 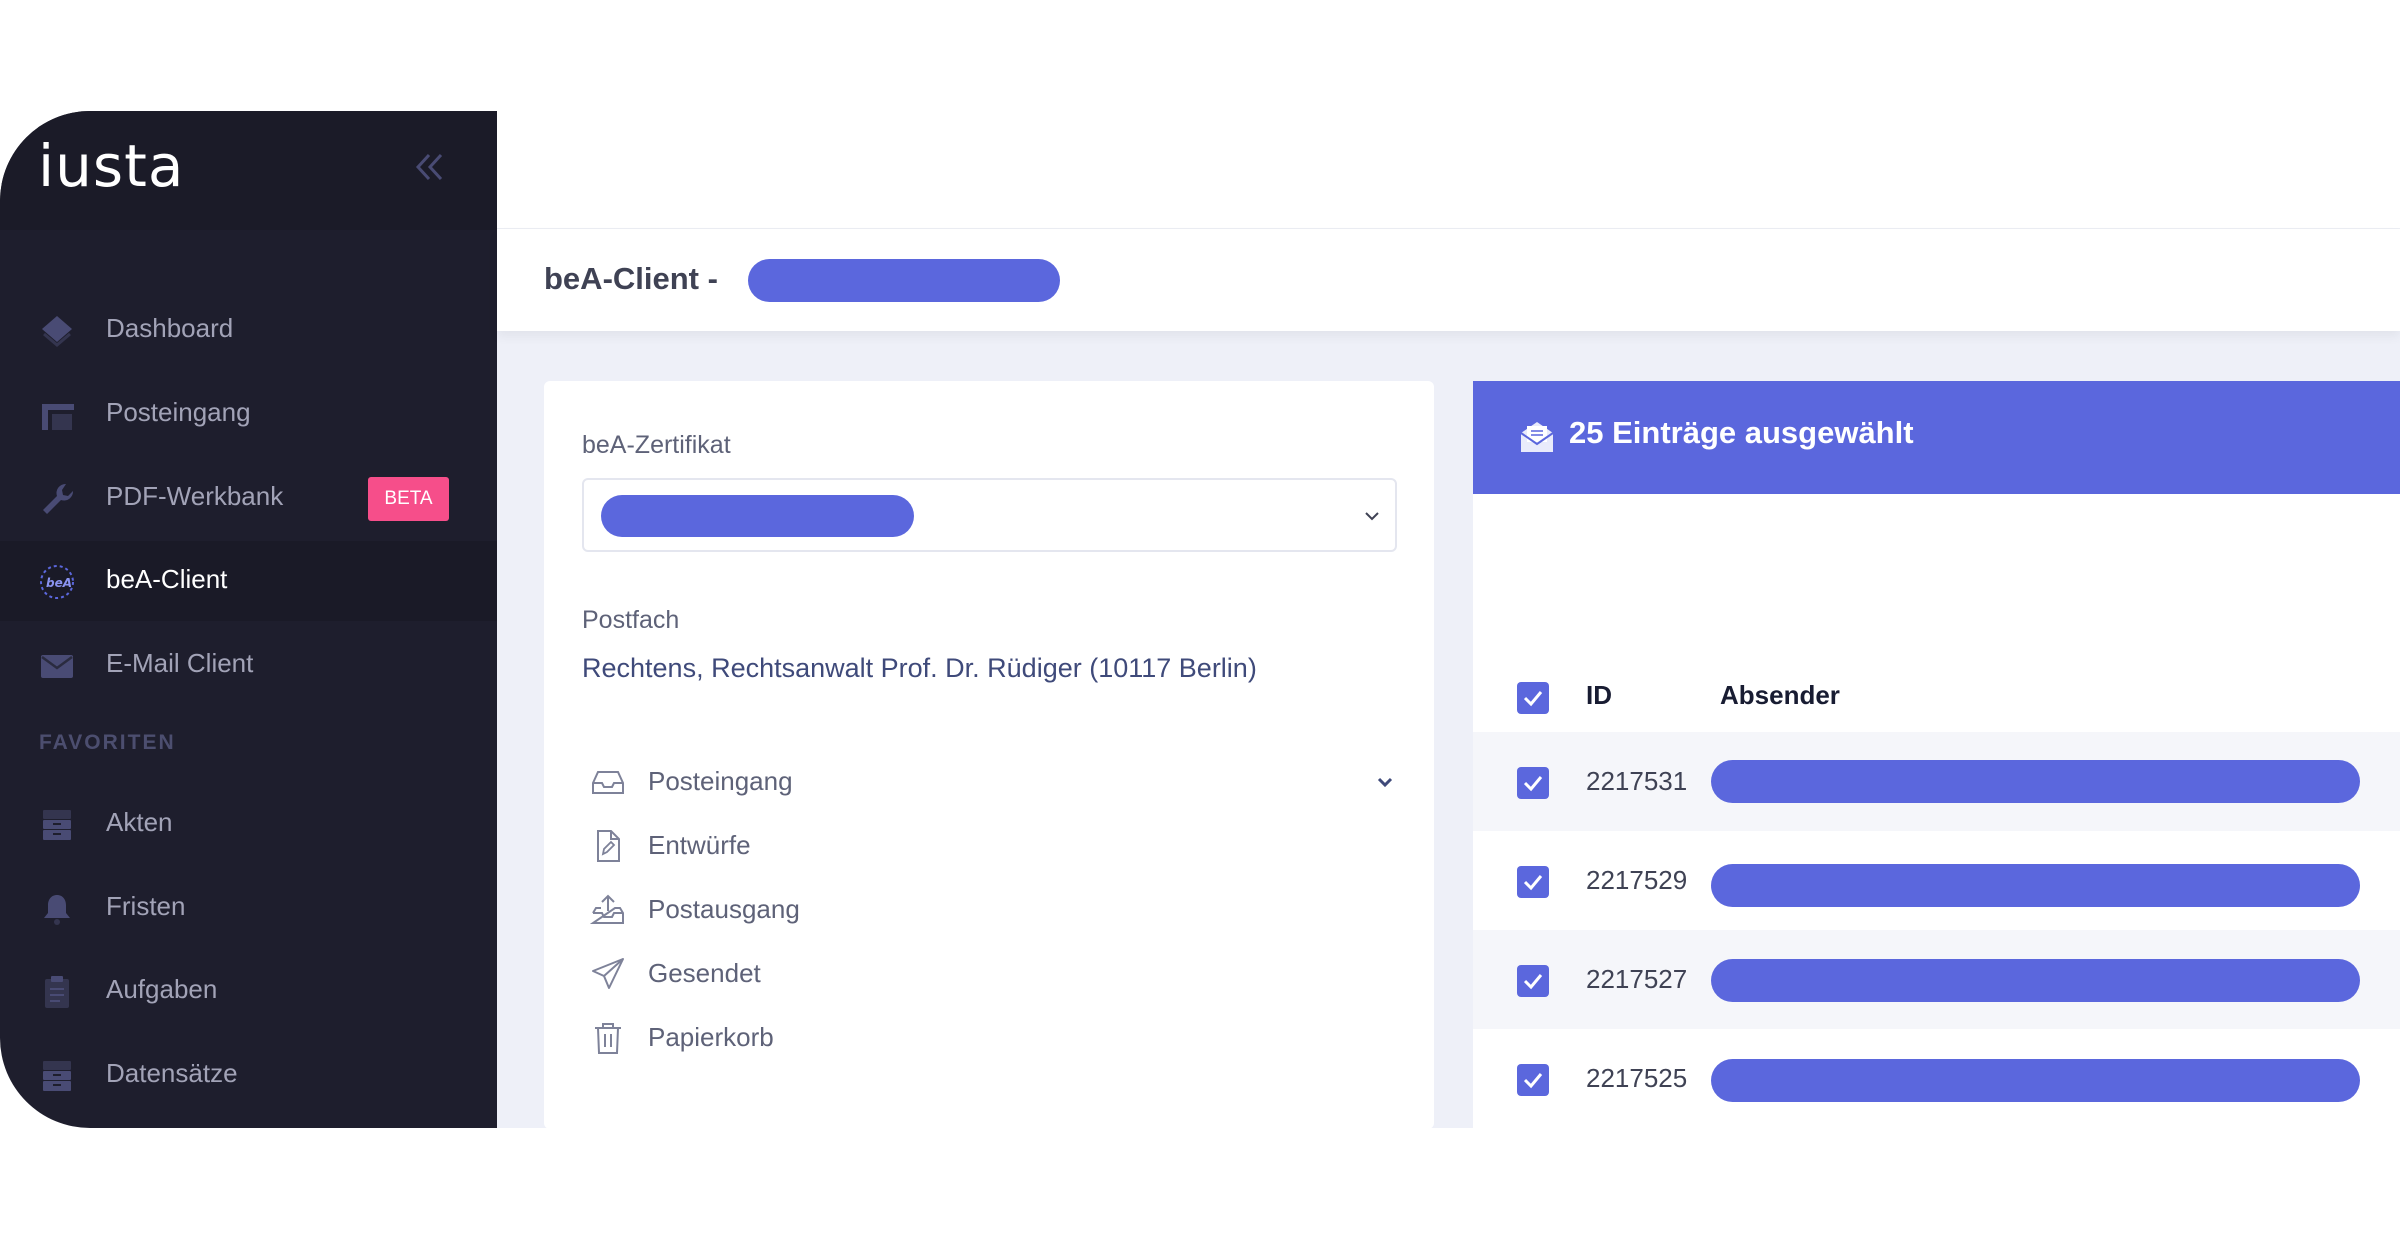 I want to click on sidebar-item-label: Datensätze, so click(x=172, y=1073).